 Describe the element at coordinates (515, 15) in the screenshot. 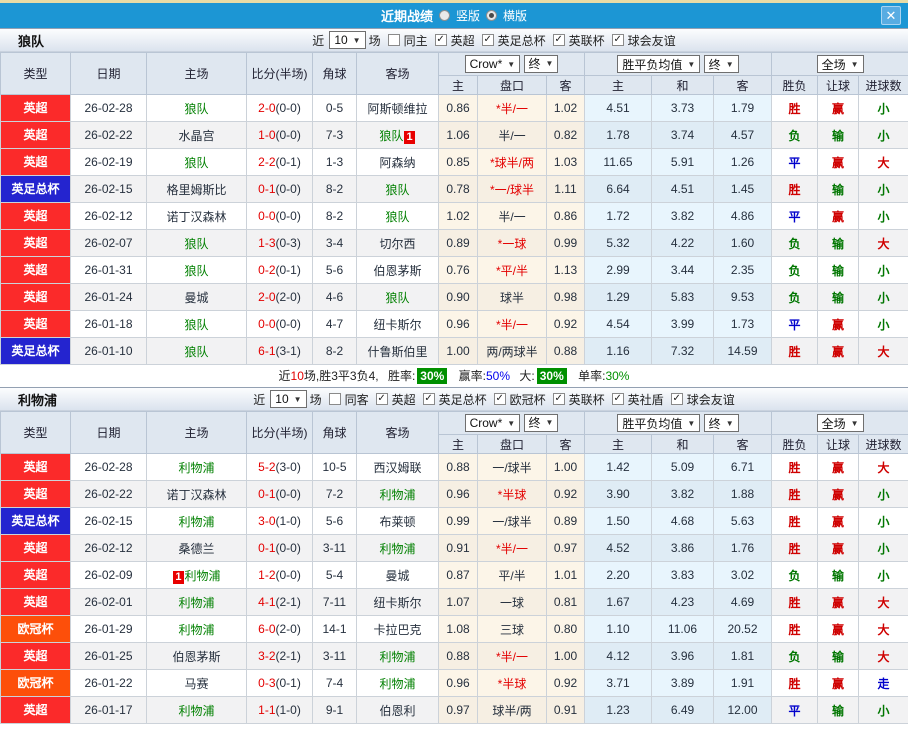

I see `horizontal-layout-label: 横版` at that location.